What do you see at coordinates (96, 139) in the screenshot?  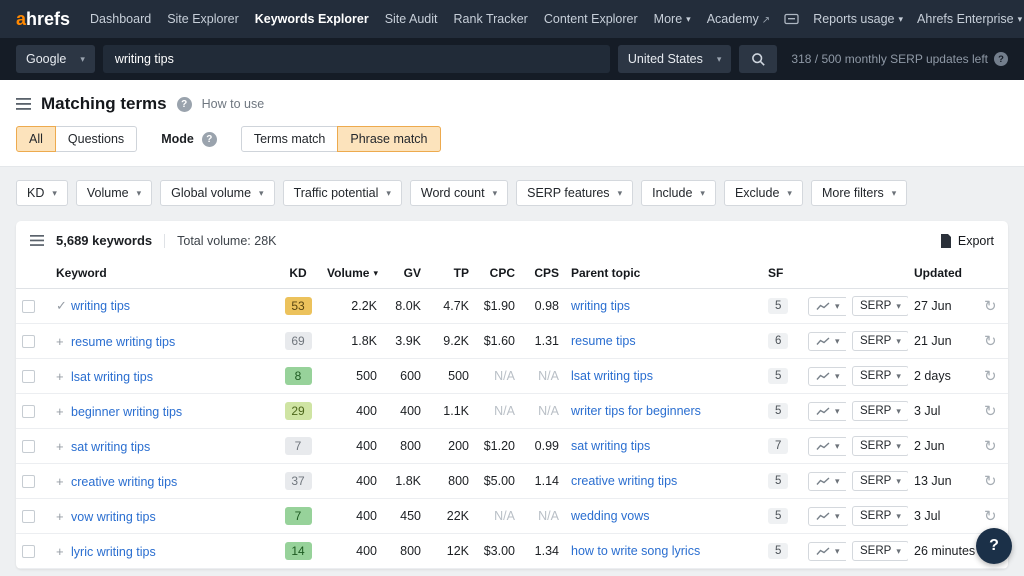 I see `tab-questions: Questions` at bounding box center [96, 139].